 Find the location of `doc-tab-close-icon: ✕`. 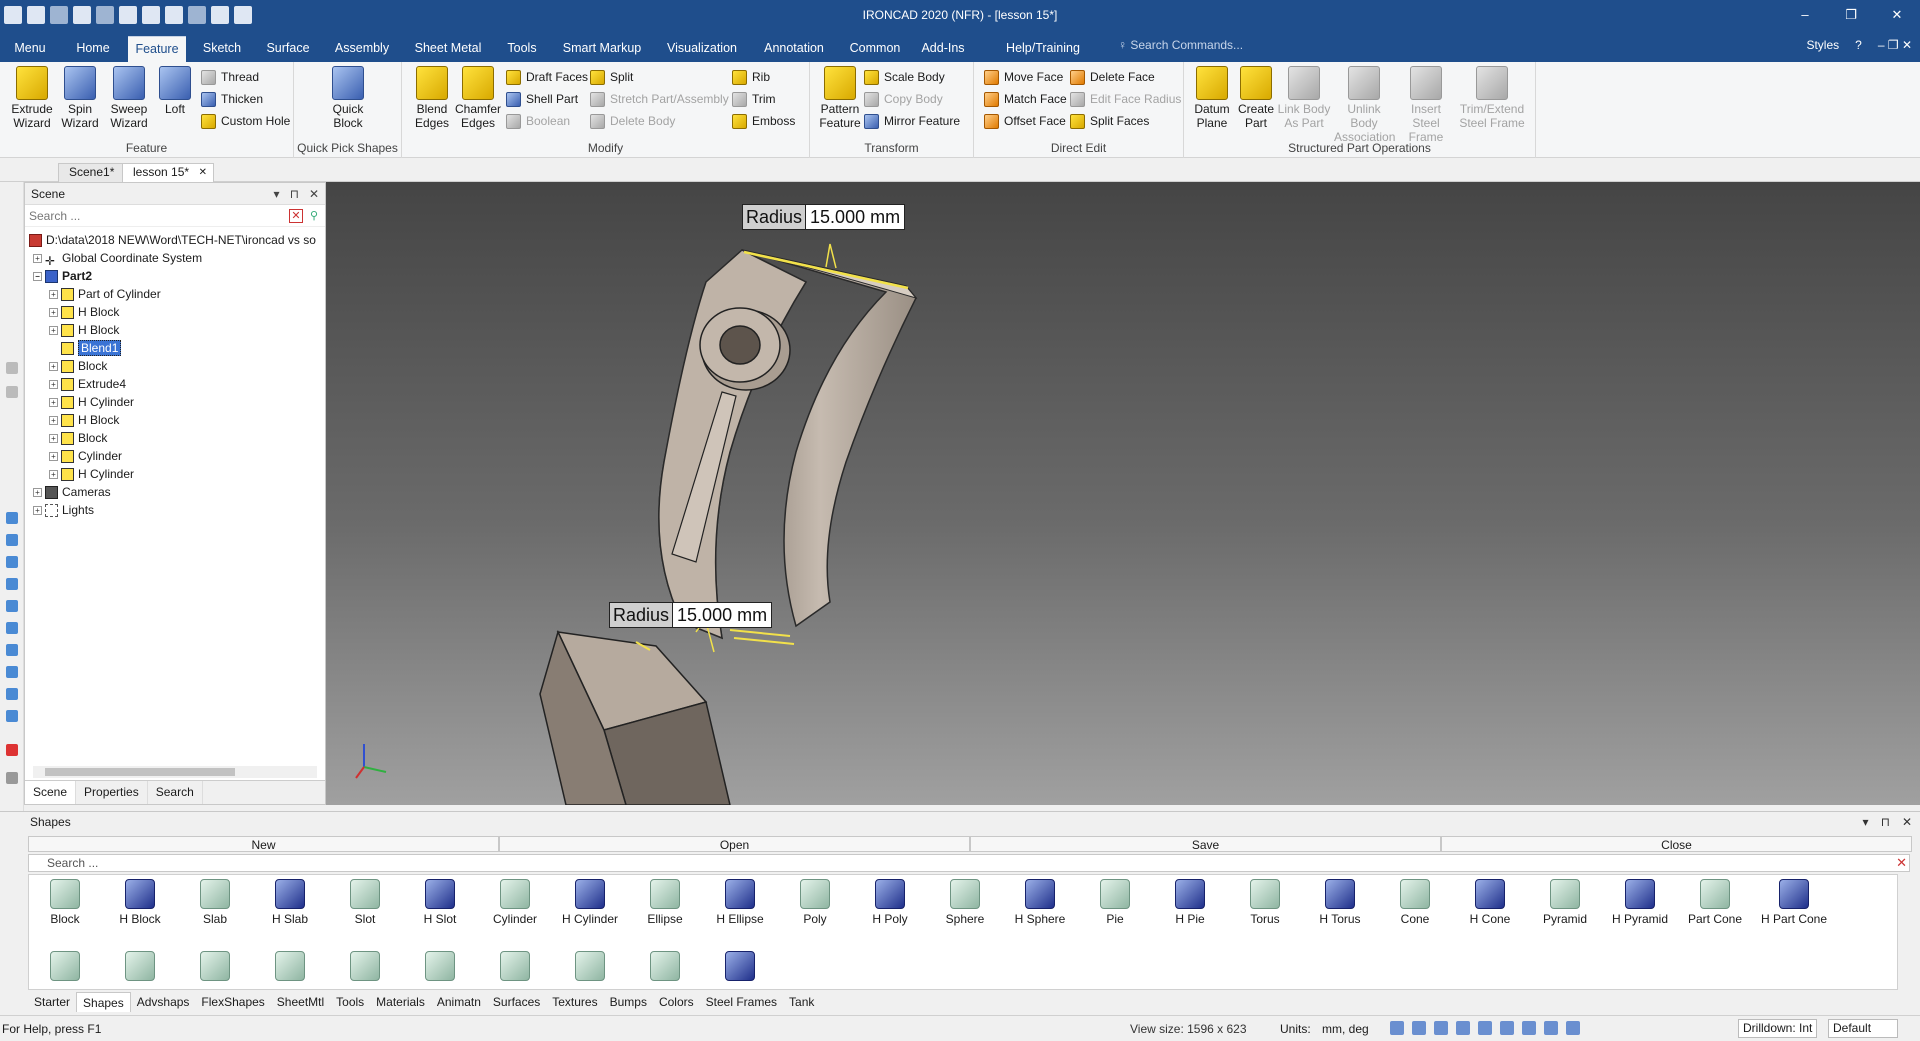

doc-tab-close-icon: ✕ is located at coordinates (203, 172).